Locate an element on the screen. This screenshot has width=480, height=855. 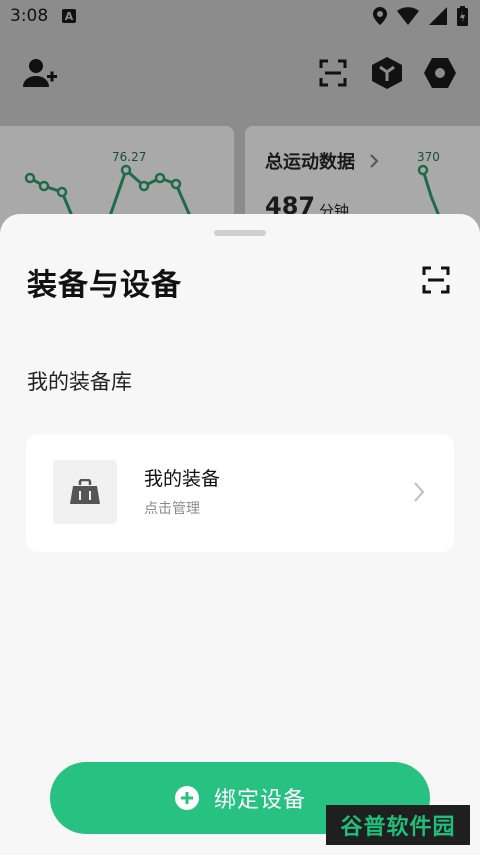
status-bar: 3:08 A is located at coordinates (240, 16).